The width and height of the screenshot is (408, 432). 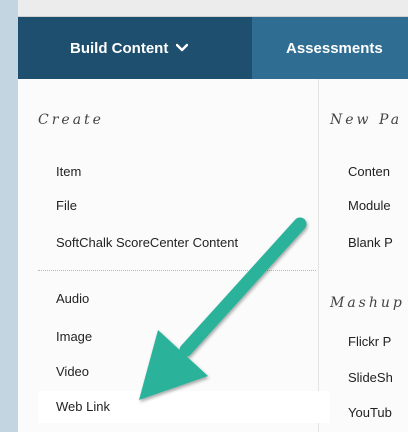 I want to click on menu-item-slideshare: SlideSh, so click(x=370, y=377).